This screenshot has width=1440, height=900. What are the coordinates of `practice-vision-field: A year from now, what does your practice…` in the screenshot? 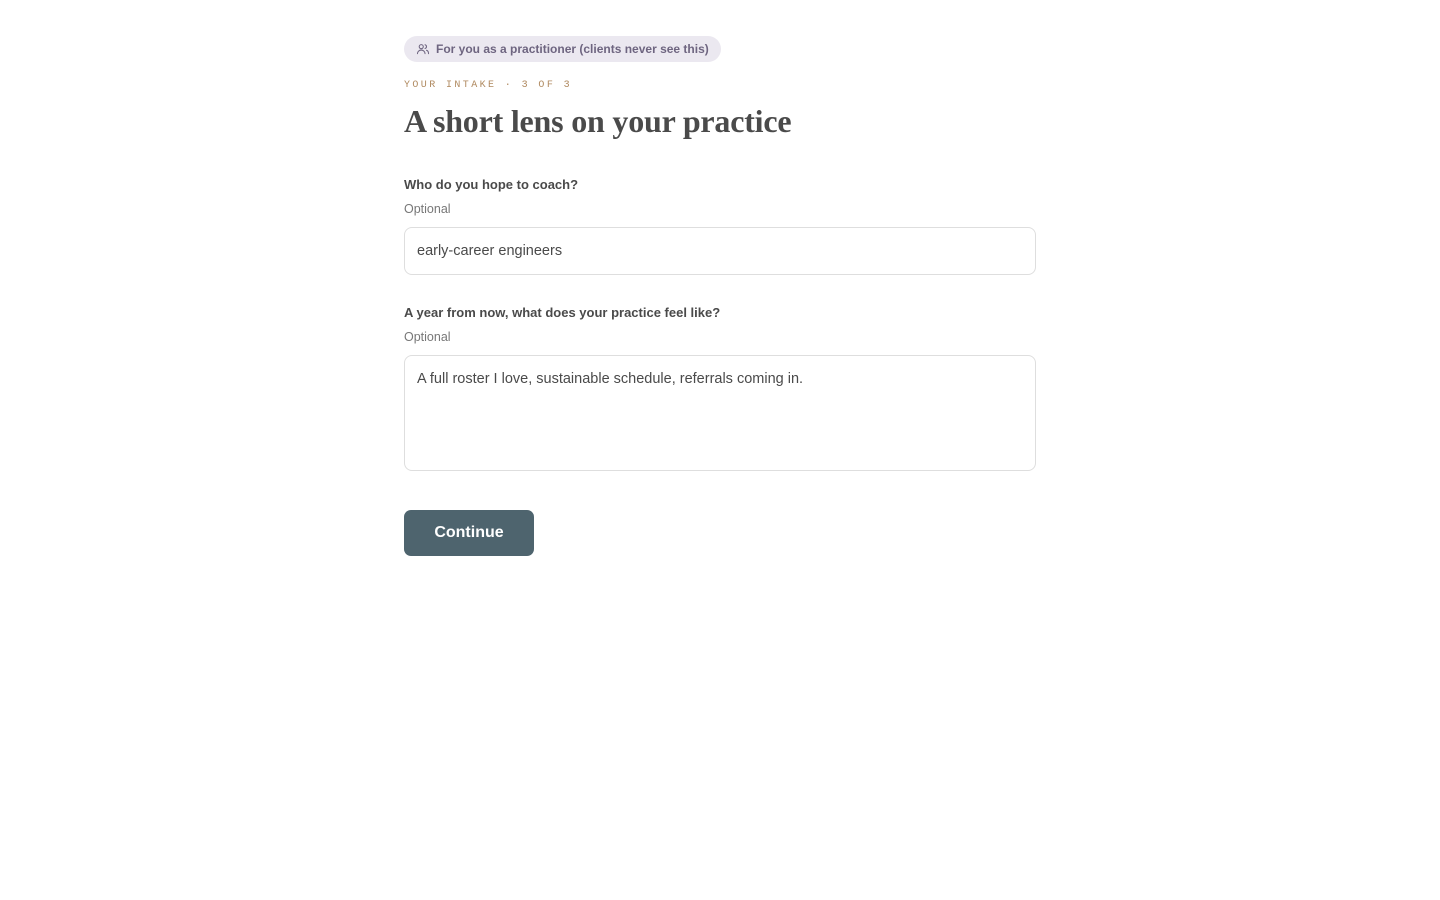 It's located at (720, 388).